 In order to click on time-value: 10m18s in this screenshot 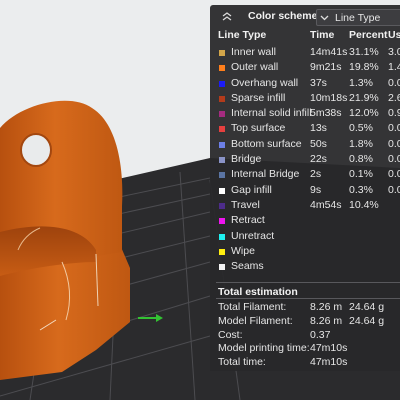, I will do `click(329, 97)`.